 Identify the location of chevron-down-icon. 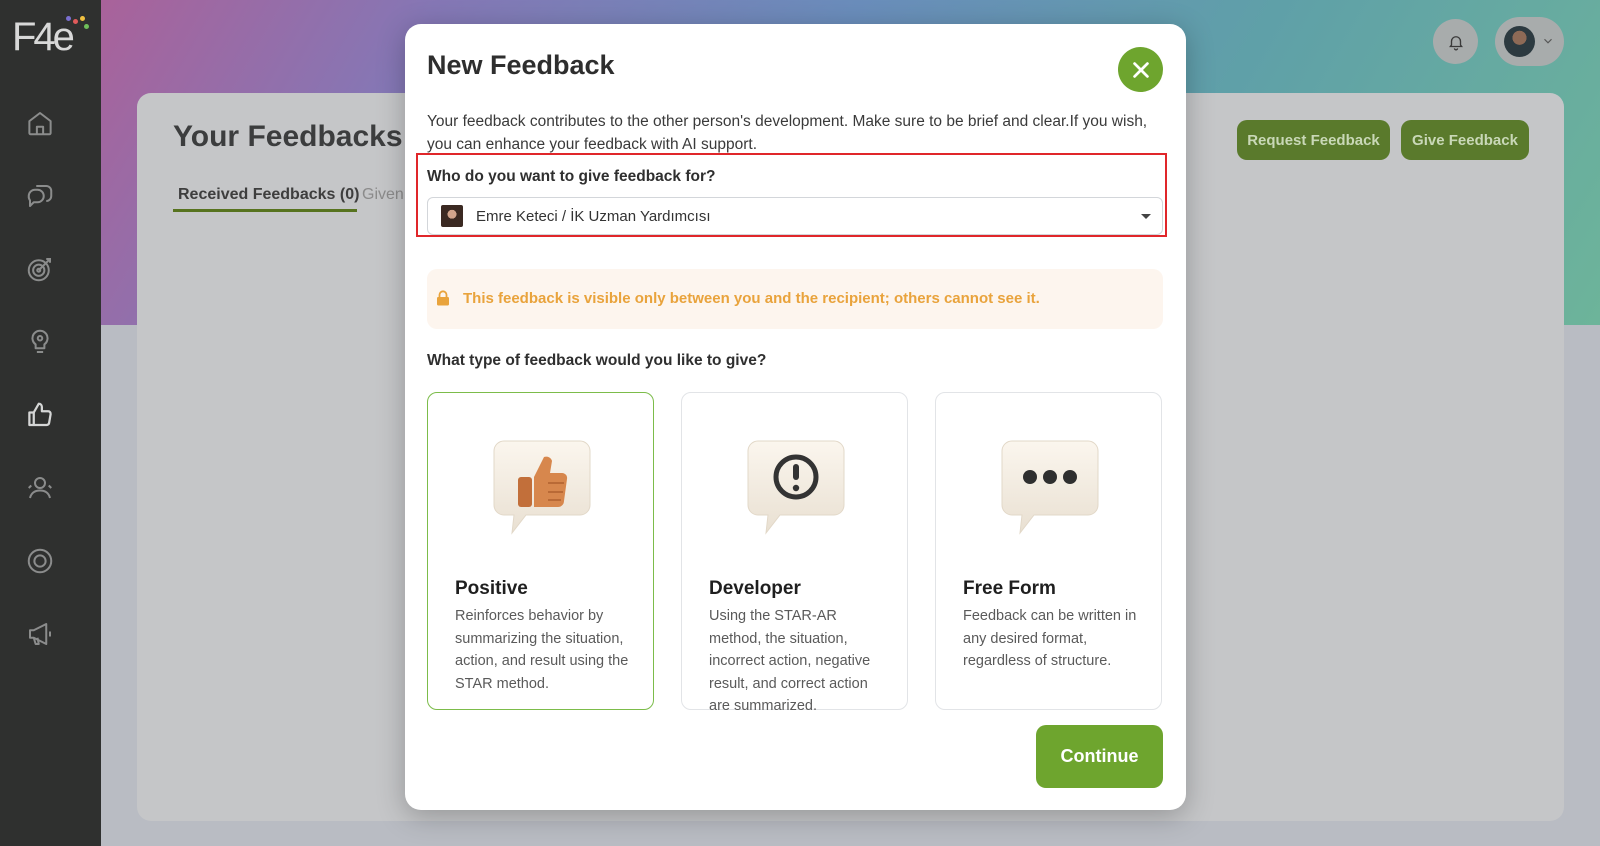
(1548, 41).